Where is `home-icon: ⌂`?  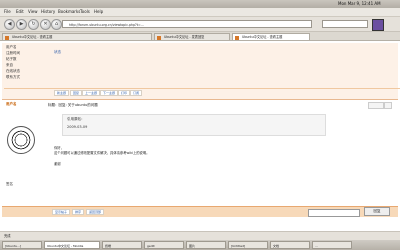 home-icon: ⌂ is located at coordinates (56, 24).